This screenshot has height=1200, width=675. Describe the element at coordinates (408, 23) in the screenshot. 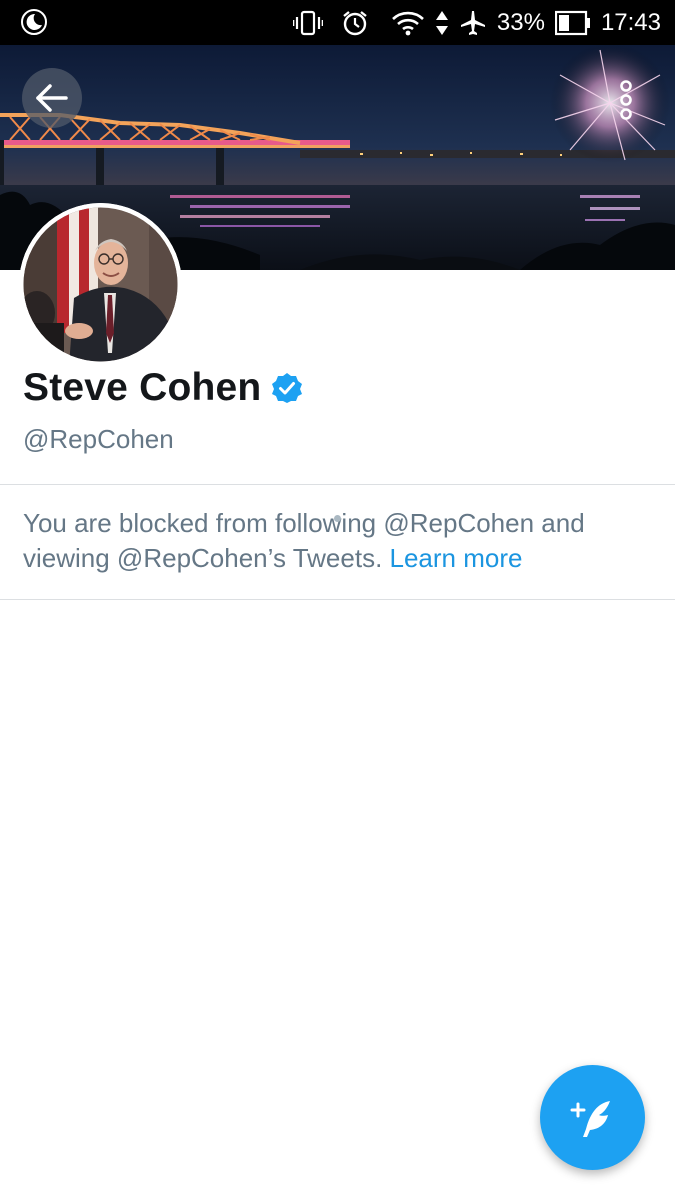

I see `wifi-icon` at that location.